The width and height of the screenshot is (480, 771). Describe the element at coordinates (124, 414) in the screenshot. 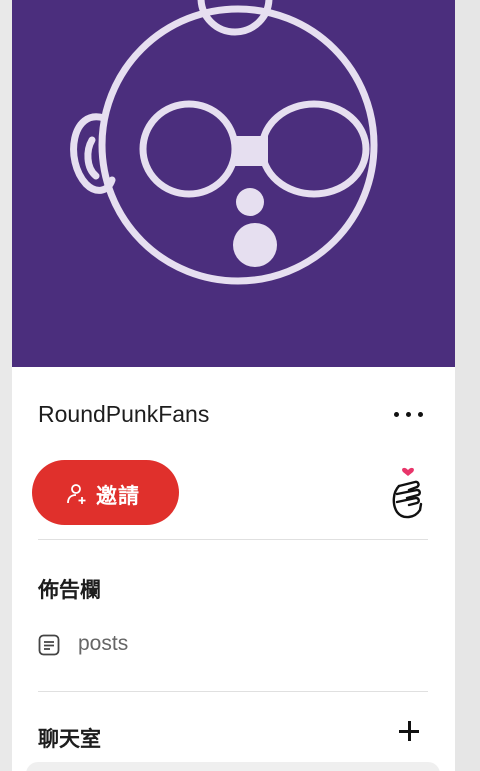

I see `group-name: RoundPunkFans` at that location.